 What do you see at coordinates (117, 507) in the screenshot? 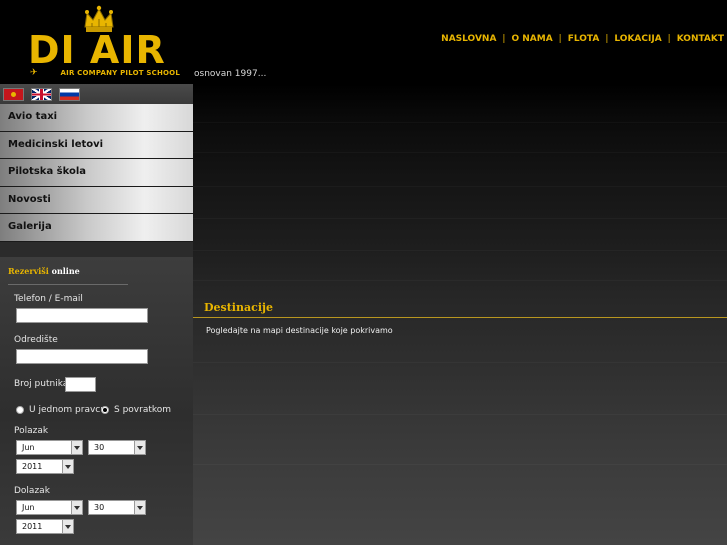
I see `arrival-day-select: 30` at bounding box center [117, 507].